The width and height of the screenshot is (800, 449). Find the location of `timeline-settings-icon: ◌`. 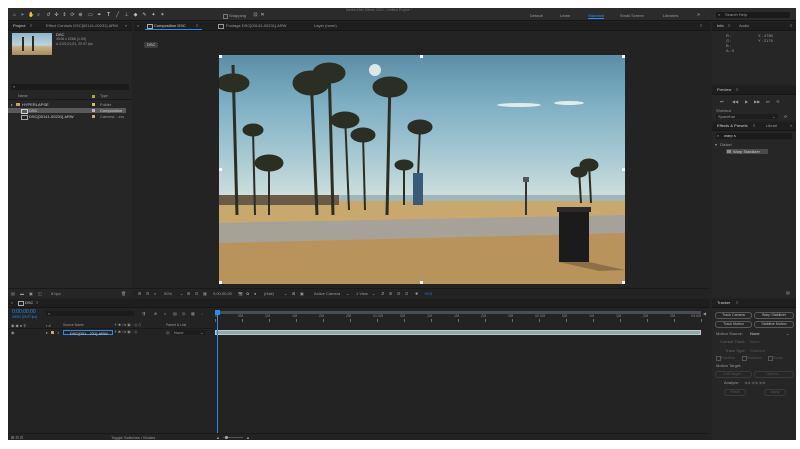

timeline-settings-icon: ◌ is located at coordinates (202, 313).